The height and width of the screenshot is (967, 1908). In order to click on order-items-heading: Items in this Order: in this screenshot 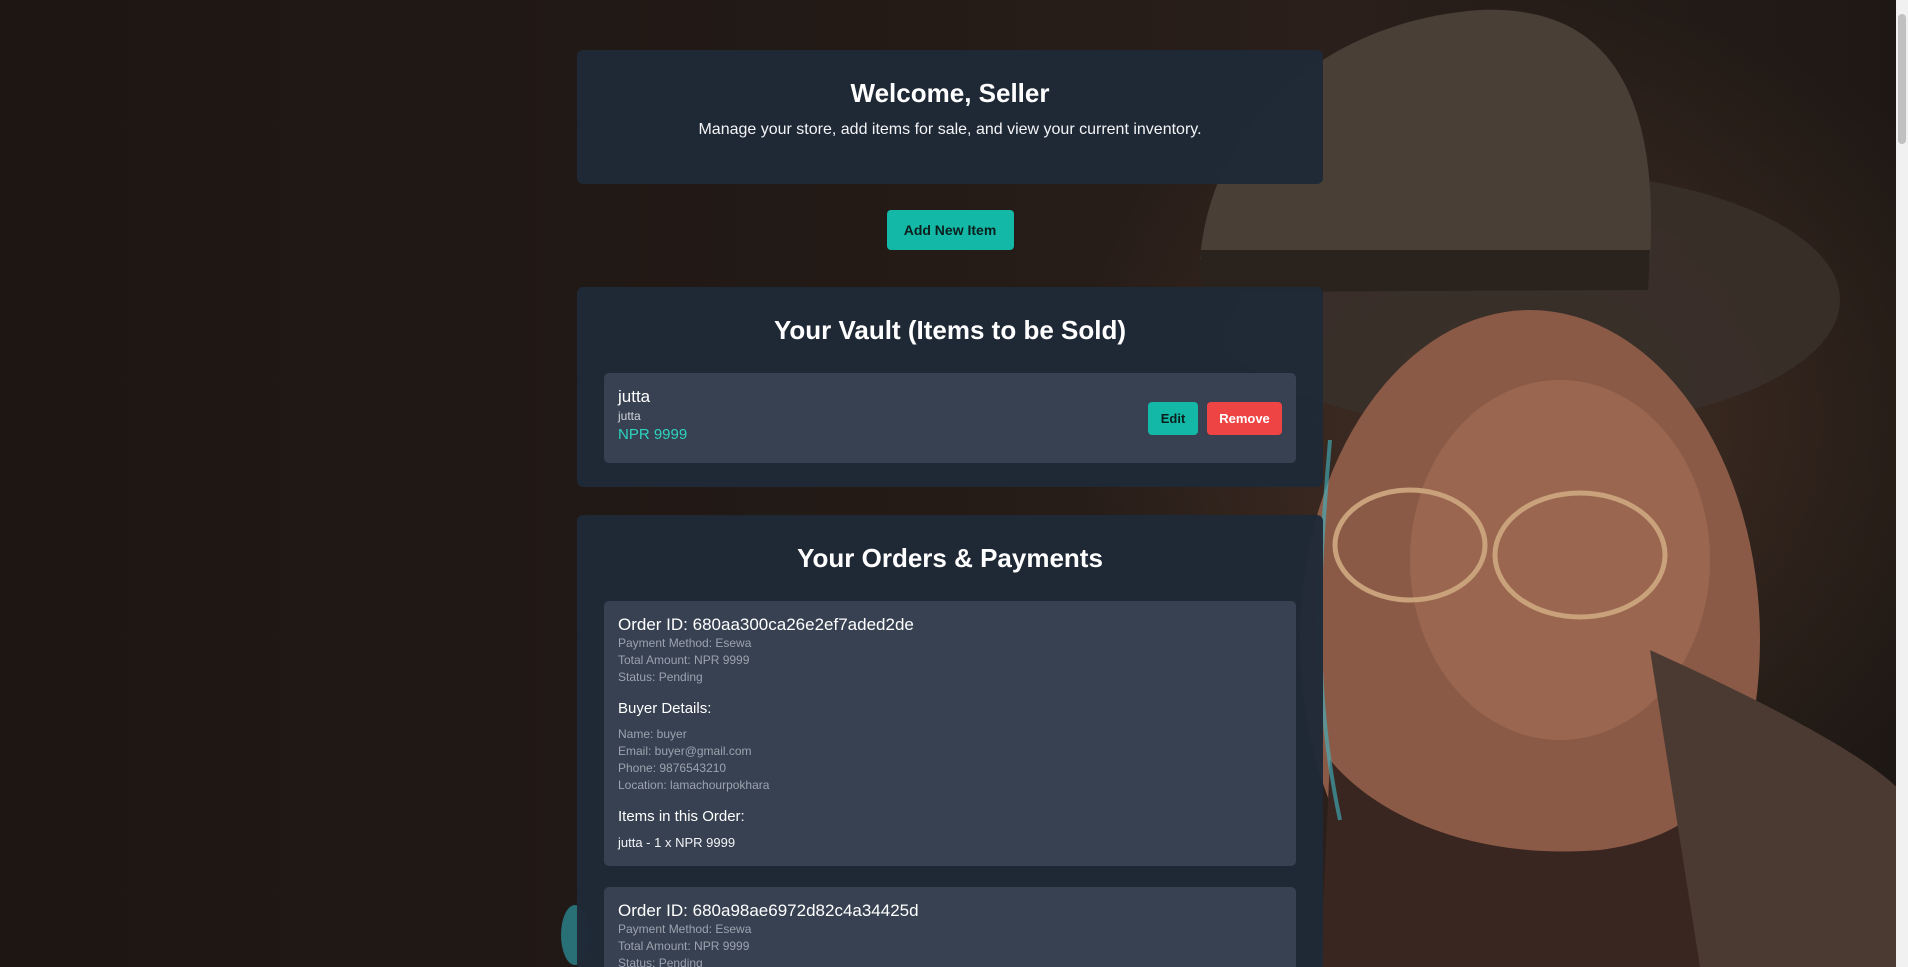, I will do `click(681, 816)`.